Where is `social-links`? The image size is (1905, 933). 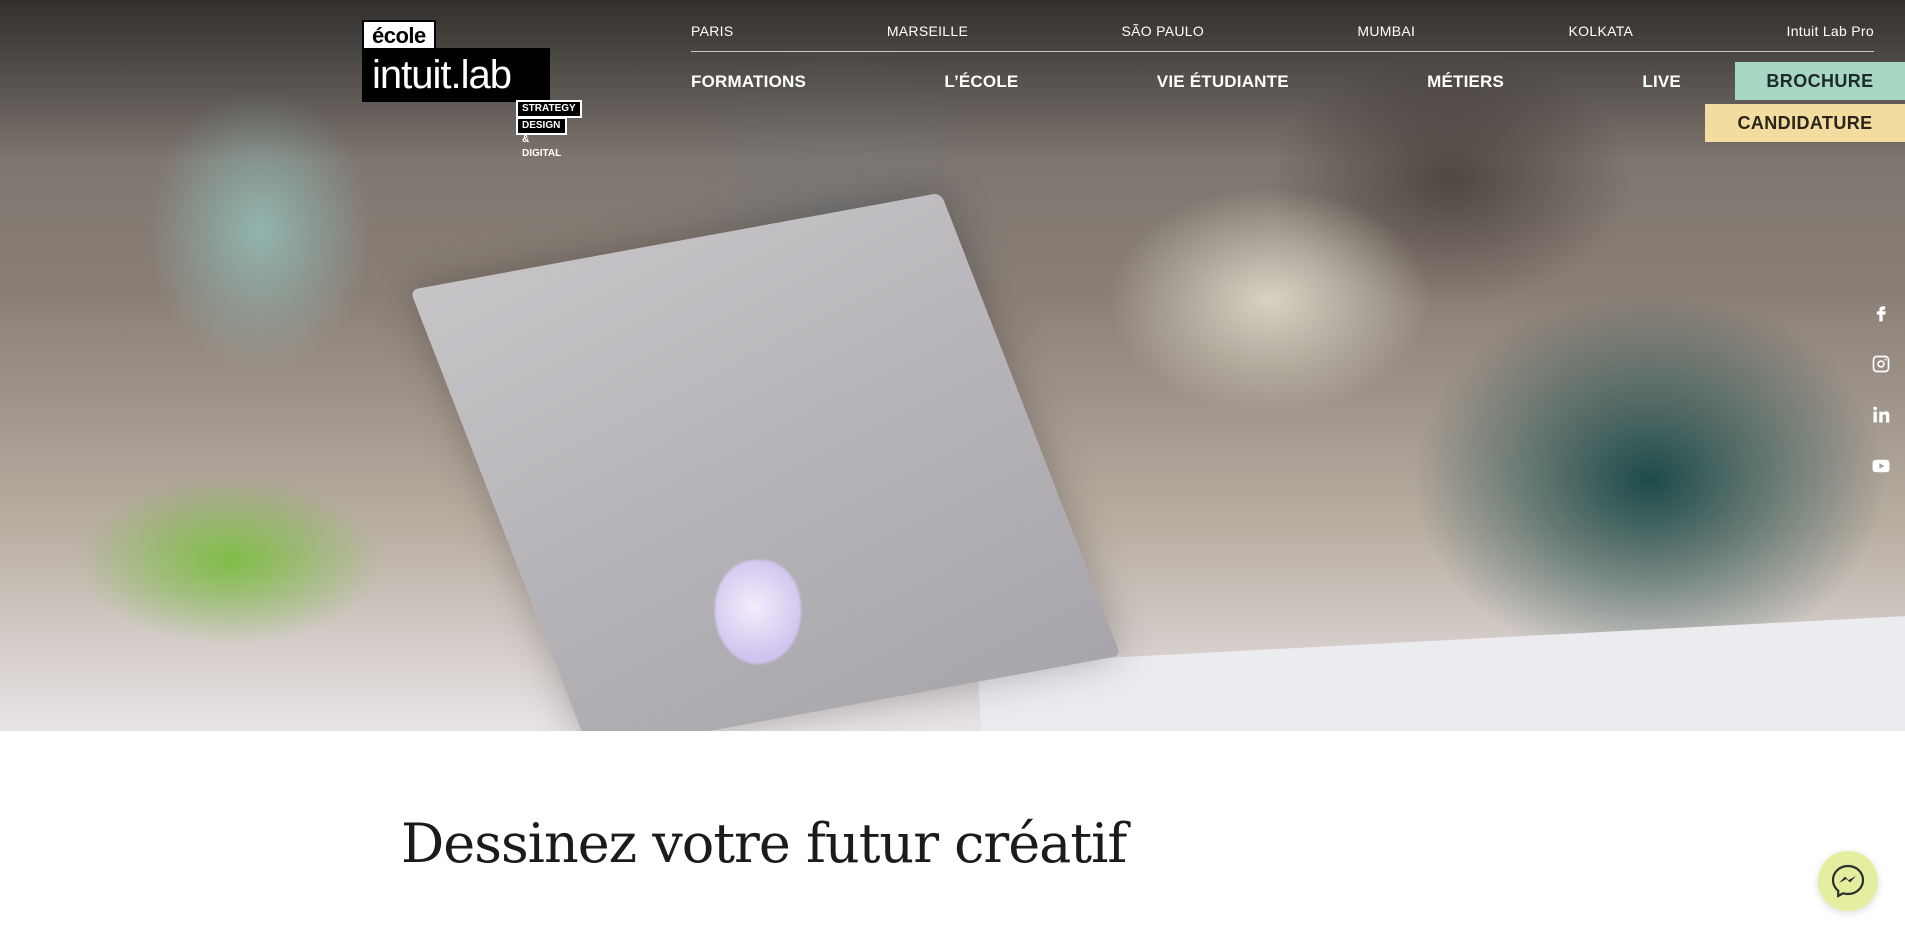 social-links is located at coordinates (1881, 402).